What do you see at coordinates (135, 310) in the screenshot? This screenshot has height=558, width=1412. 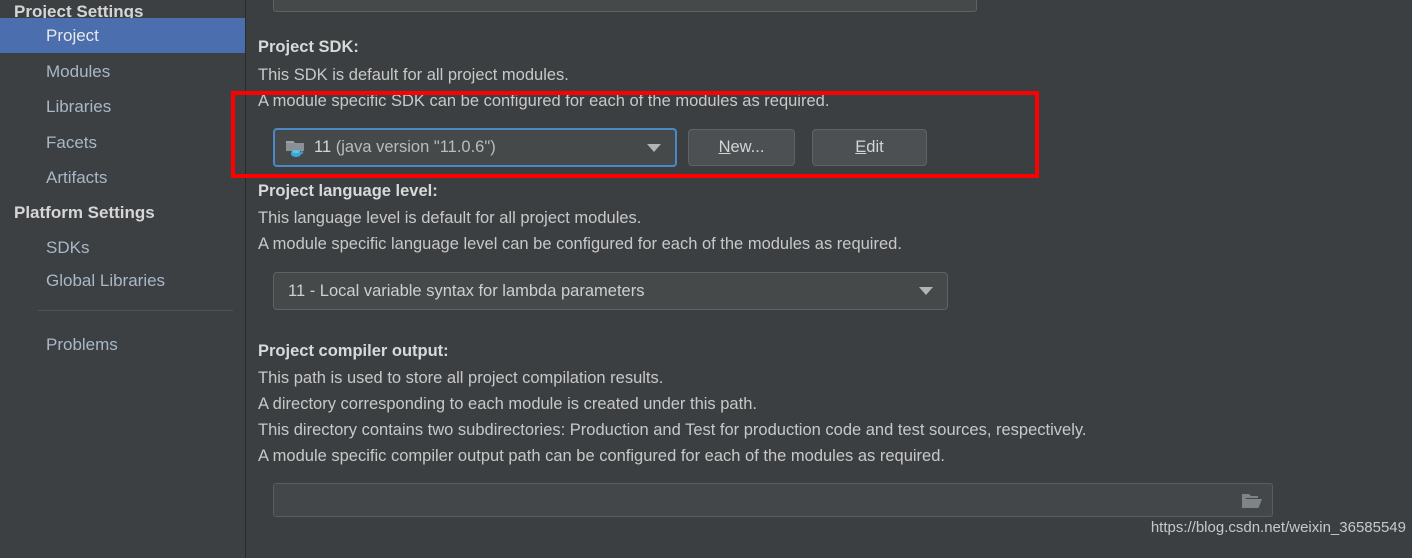 I see `sidebar-separator` at bounding box center [135, 310].